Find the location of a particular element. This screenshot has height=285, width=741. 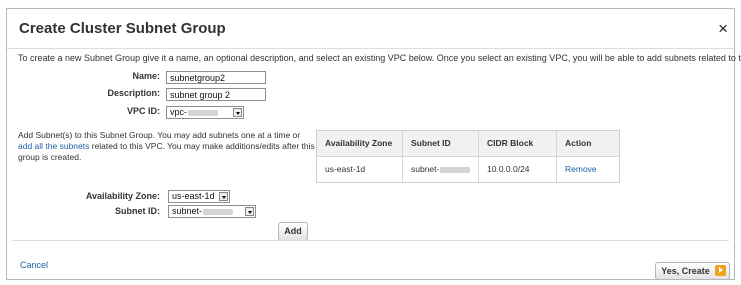

table-row: us-east-1d subnet- 10.0.0.0/24 Remove is located at coordinates (468, 169).